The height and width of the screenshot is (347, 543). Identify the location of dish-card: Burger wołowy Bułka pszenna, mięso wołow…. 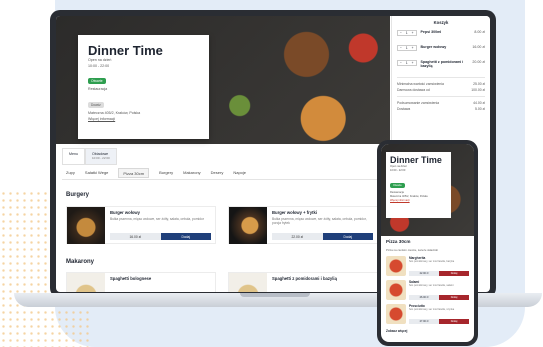
(141, 225).